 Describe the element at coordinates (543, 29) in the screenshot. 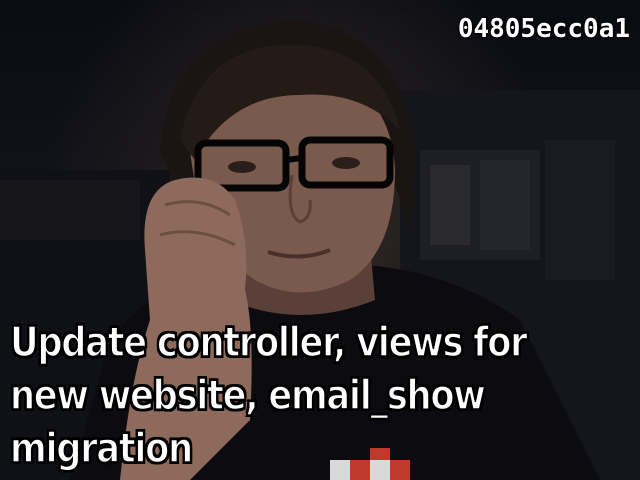

I see `commit-hash: 04805ecc0a1` at that location.